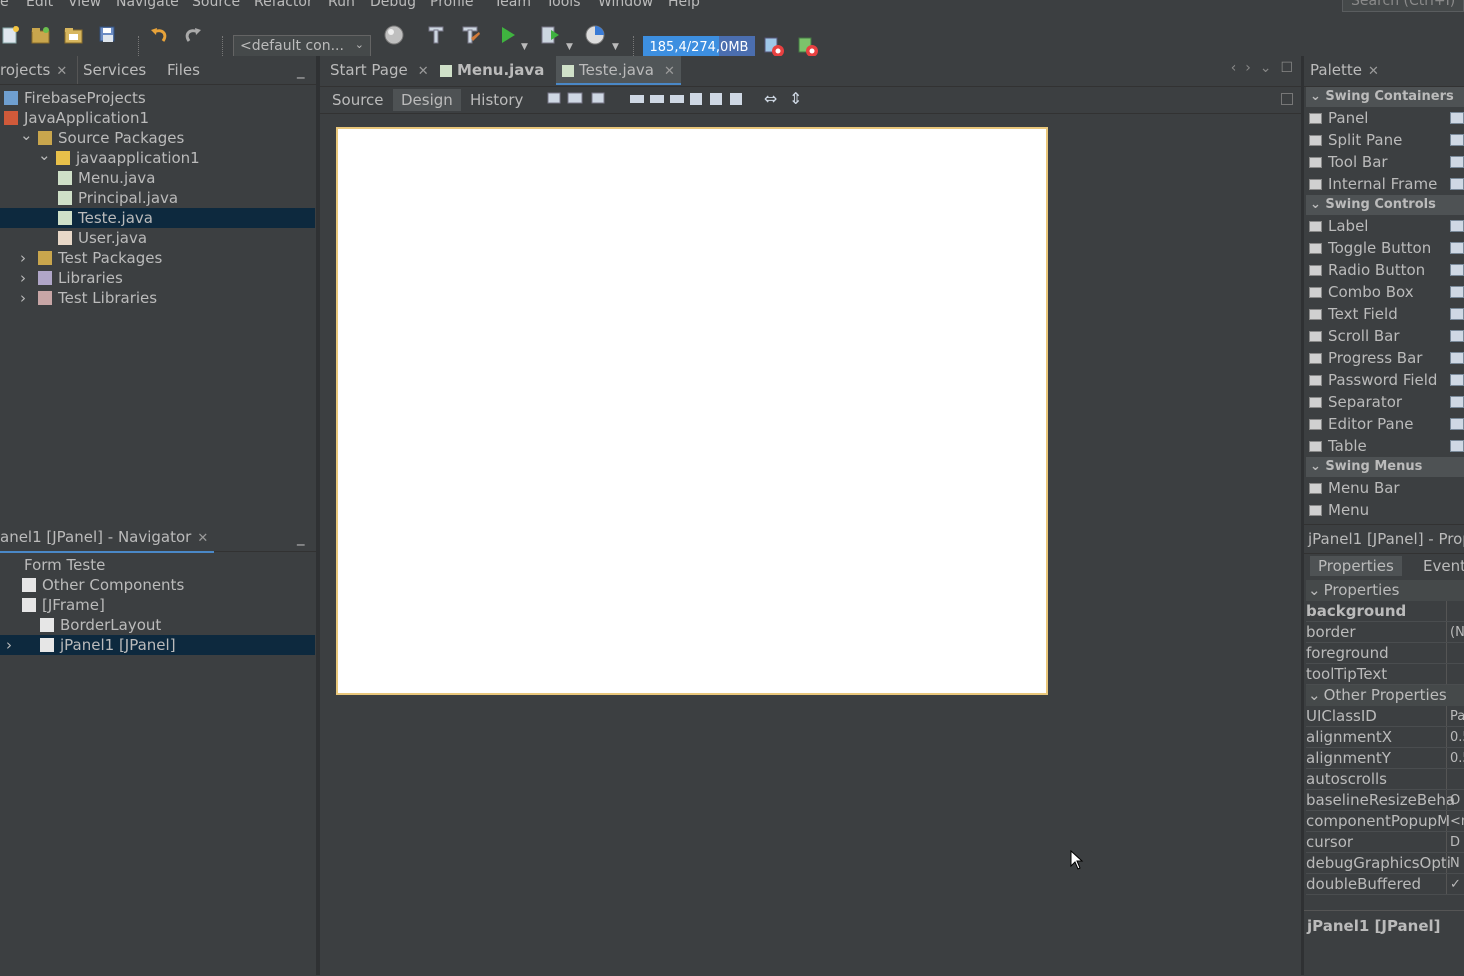  I want to click on navigator-item: › jPanel1 [JPanel], so click(157, 645).